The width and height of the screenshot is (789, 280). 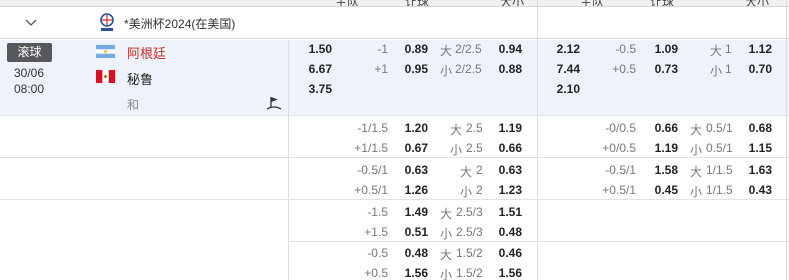 I want to click on handicap-line: +1.5, so click(x=376, y=232).